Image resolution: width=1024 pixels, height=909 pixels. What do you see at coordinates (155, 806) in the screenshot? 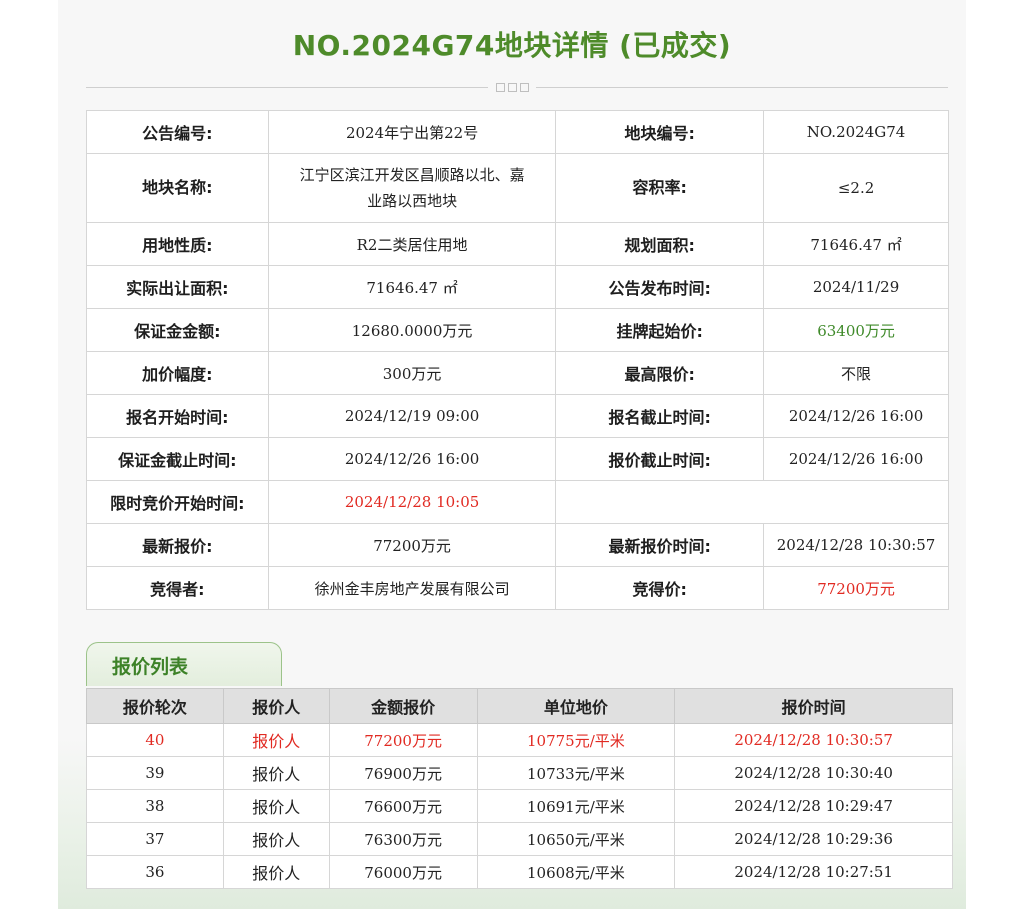
I see `bid-round: 38` at bounding box center [155, 806].